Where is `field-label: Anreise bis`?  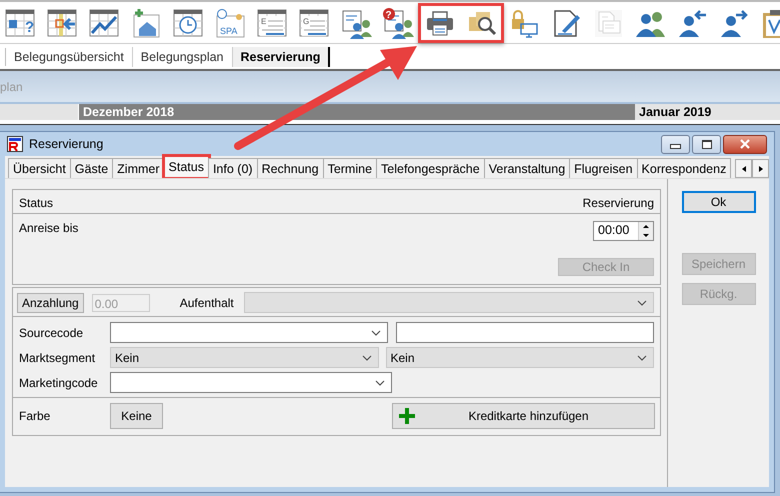 field-label: Anreise bis is located at coordinates (48, 228).